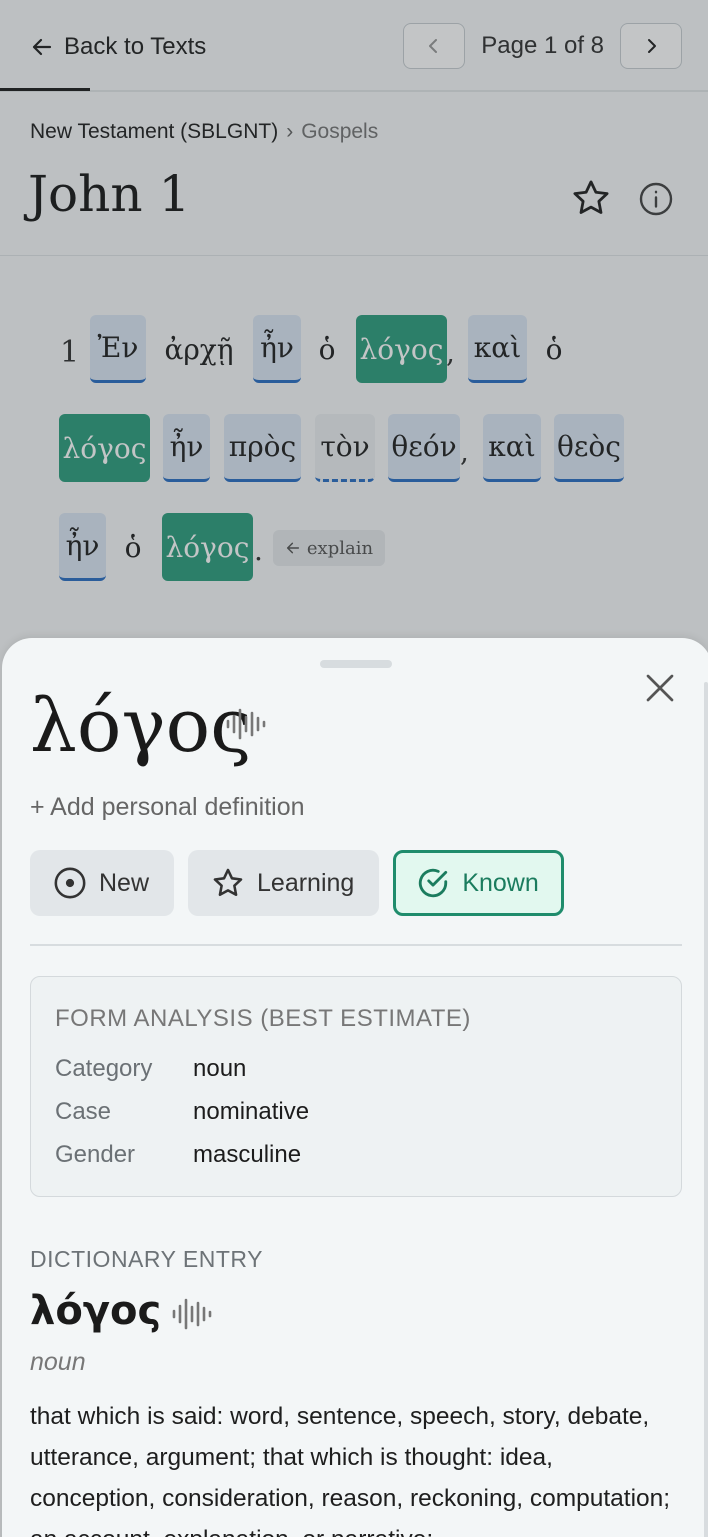  I want to click on word-status-selector: New Learning Known, so click(297, 883).